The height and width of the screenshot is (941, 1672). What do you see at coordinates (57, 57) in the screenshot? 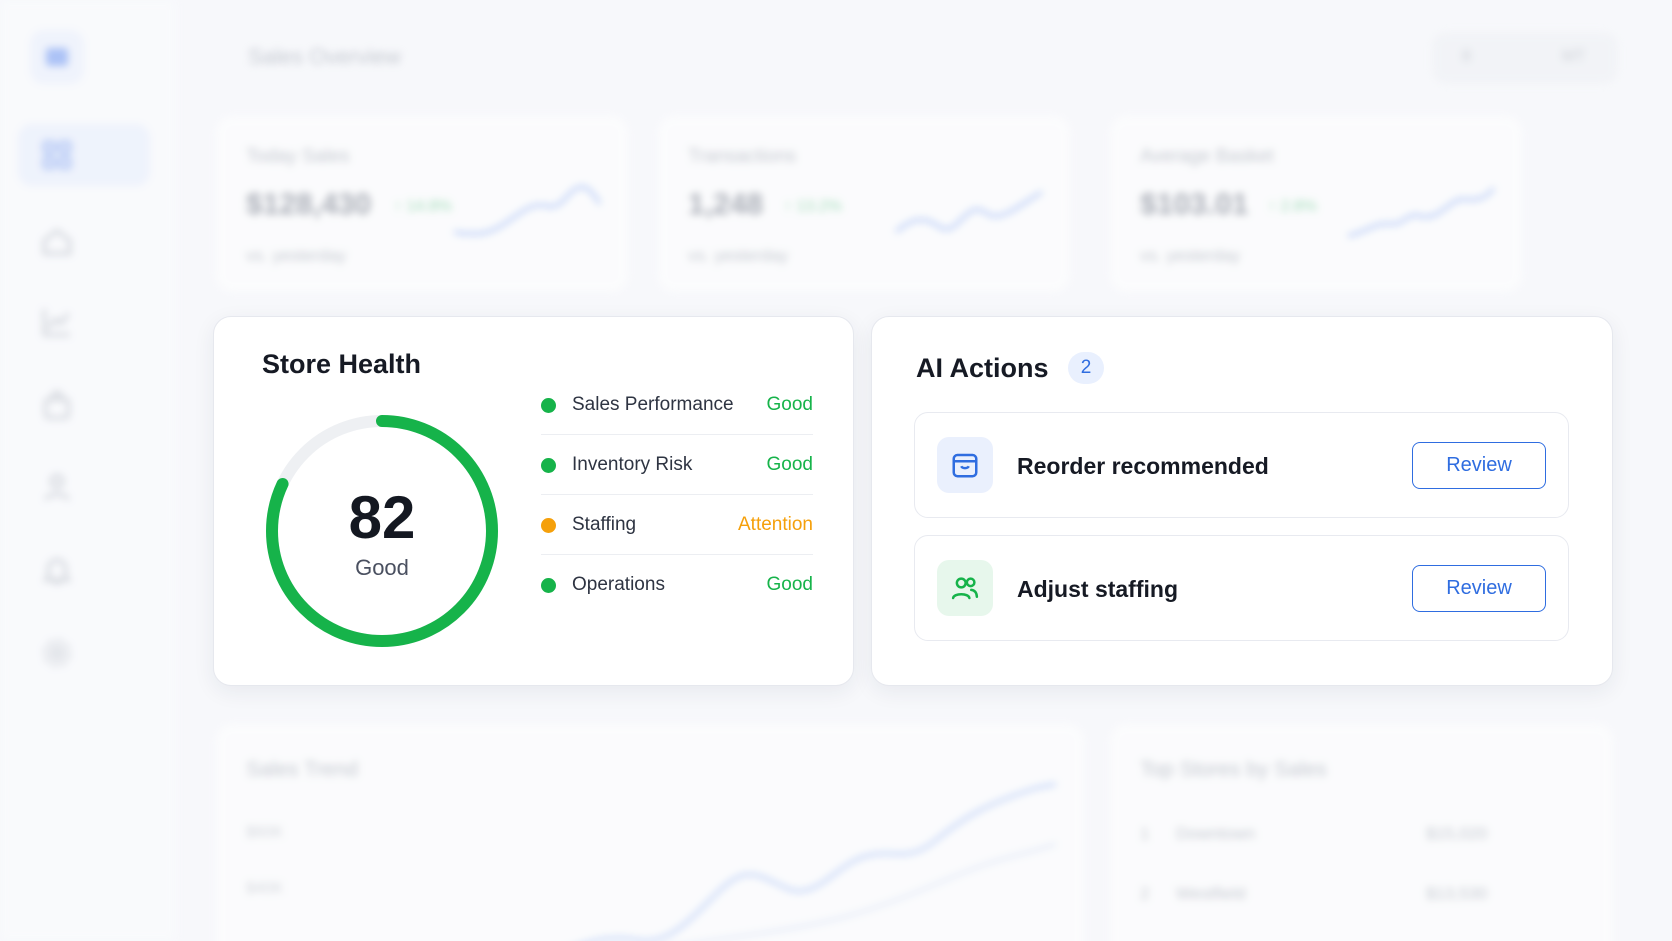
I see `app-logo` at bounding box center [57, 57].